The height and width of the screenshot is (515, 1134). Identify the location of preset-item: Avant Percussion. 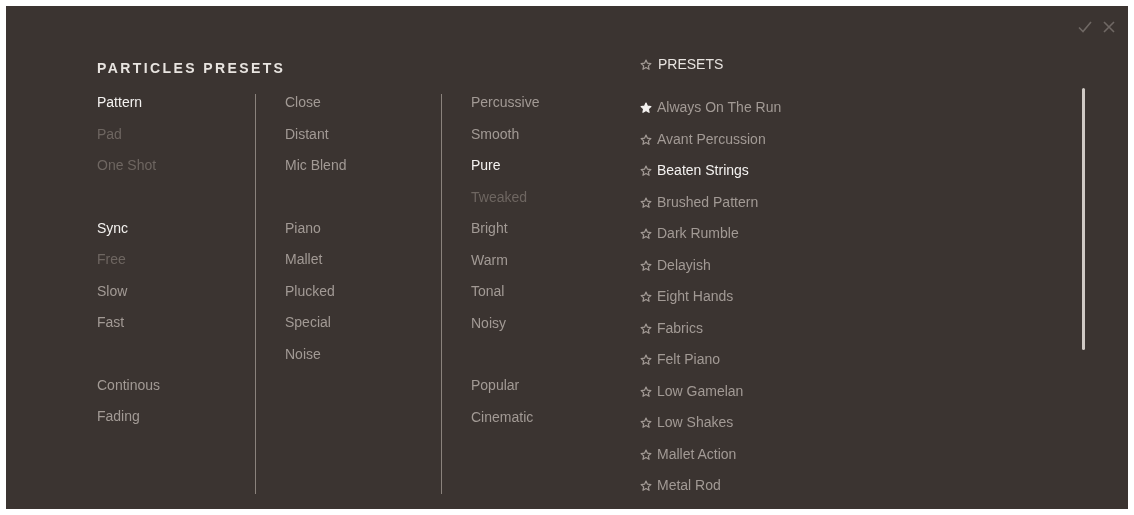
(703, 146).